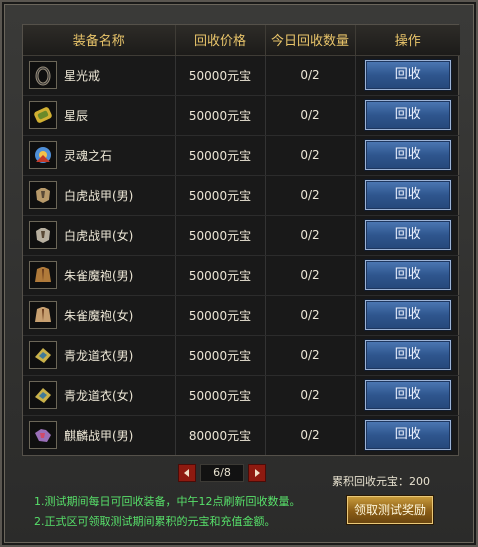  I want to click on table-row: 白虎战甲(男) 50000元宝 0/2 回收, so click(241, 195).